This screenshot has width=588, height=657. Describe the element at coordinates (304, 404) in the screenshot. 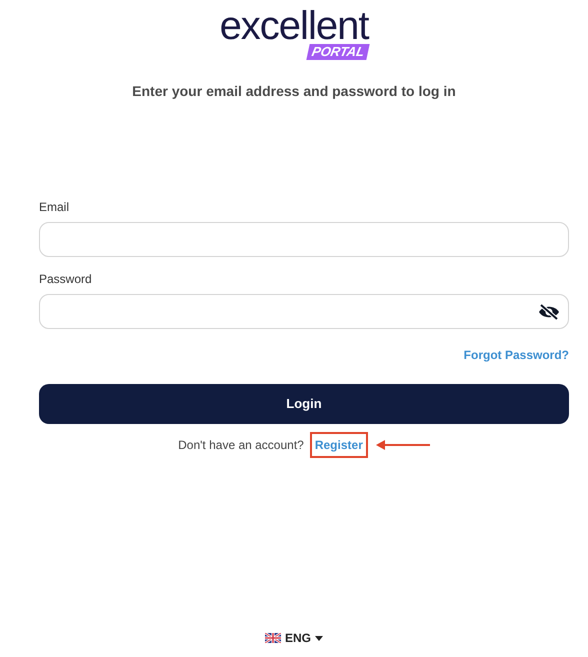

I see `login-button: Login` at that location.